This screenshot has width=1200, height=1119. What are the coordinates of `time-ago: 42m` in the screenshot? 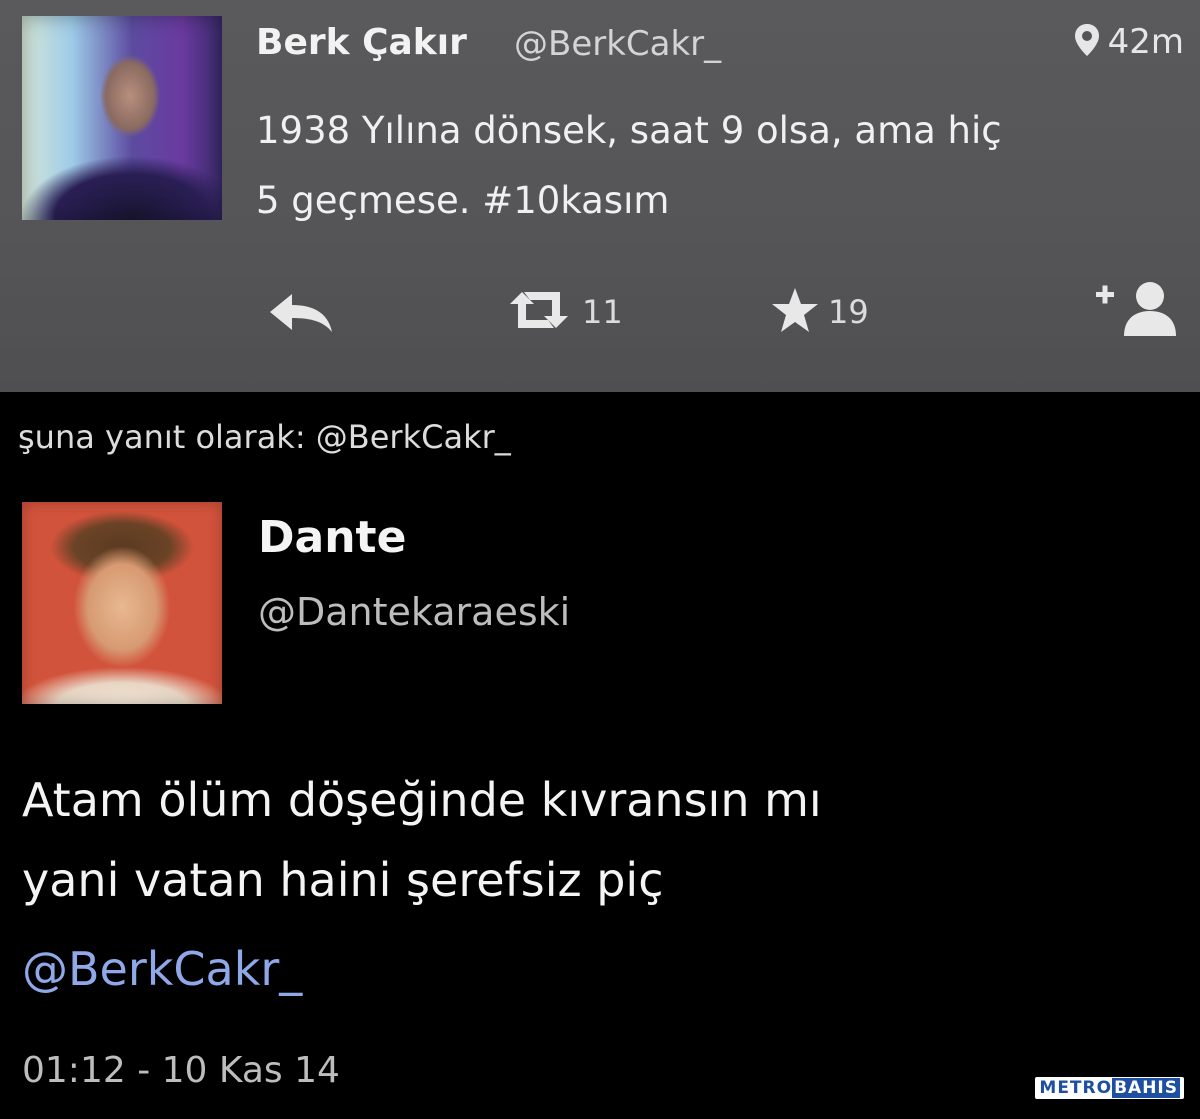 It's located at (1145, 42).